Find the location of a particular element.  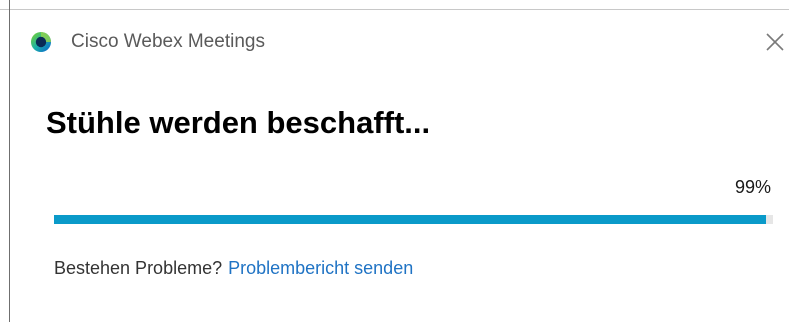

send-problem-report-link: Problembericht senden is located at coordinates (320, 268).